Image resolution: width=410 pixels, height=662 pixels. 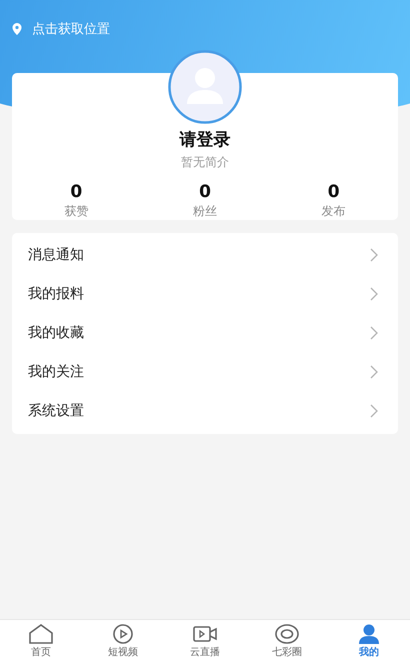 I want to click on location-pin-icon, so click(x=17, y=29).